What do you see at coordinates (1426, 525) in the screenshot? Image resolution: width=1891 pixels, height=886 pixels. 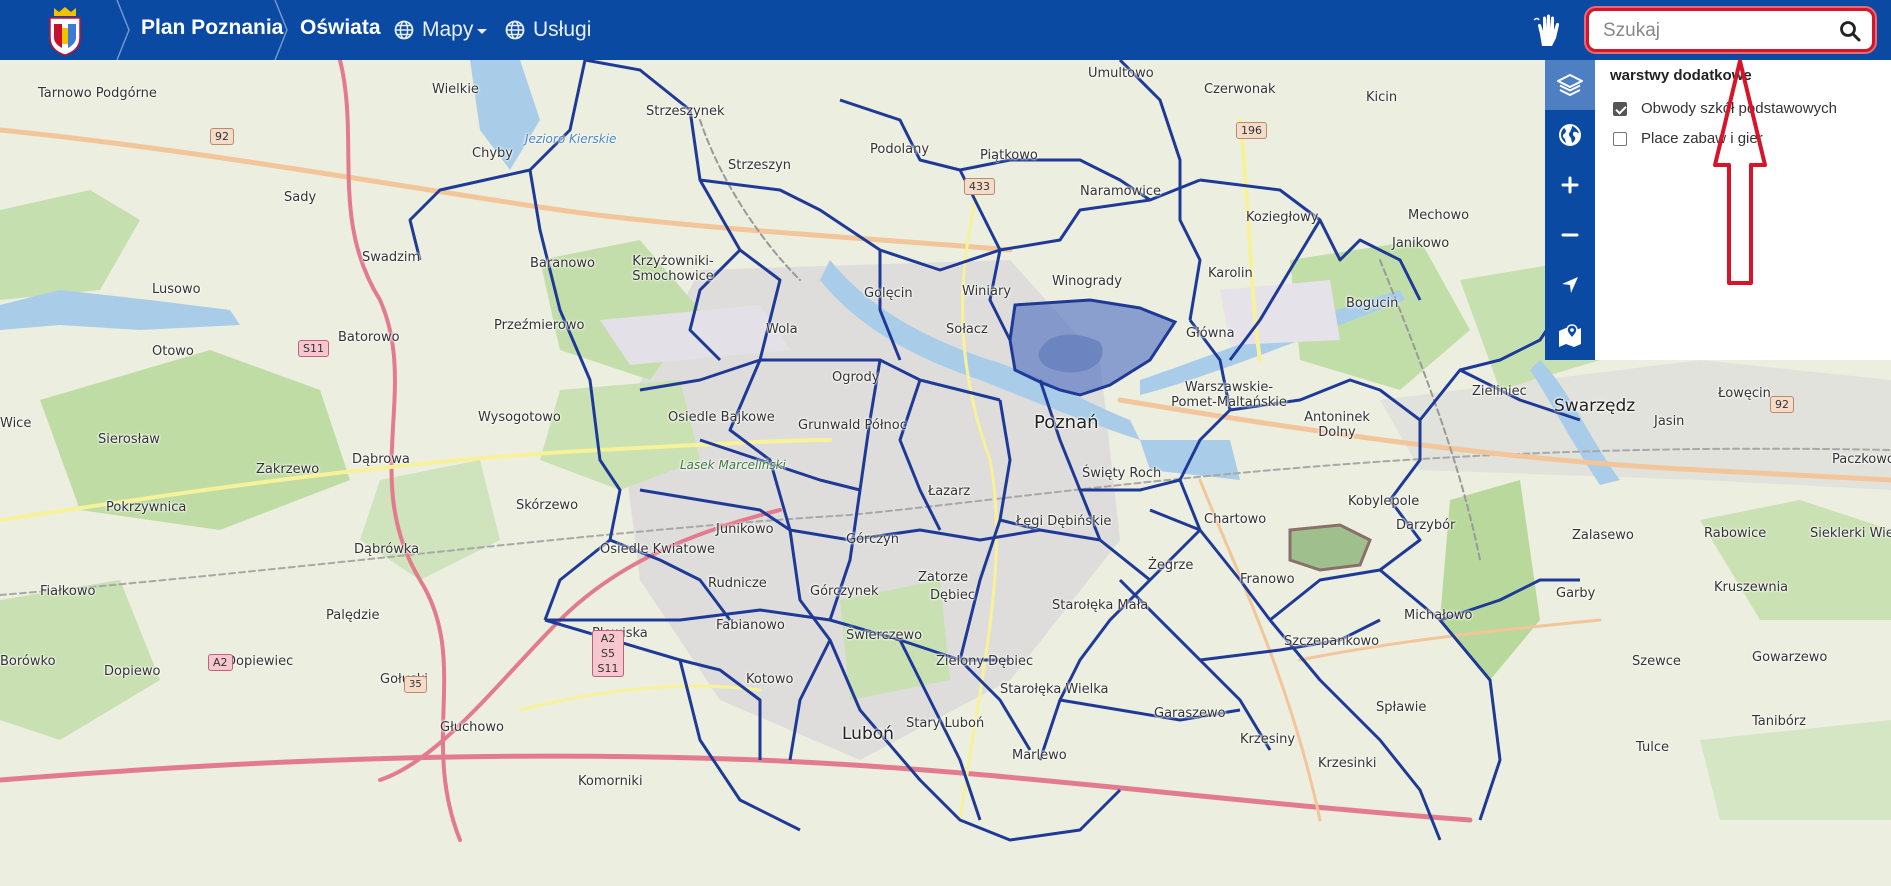 I see `place-label: Darzybór` at bounding box center [1426, 525].